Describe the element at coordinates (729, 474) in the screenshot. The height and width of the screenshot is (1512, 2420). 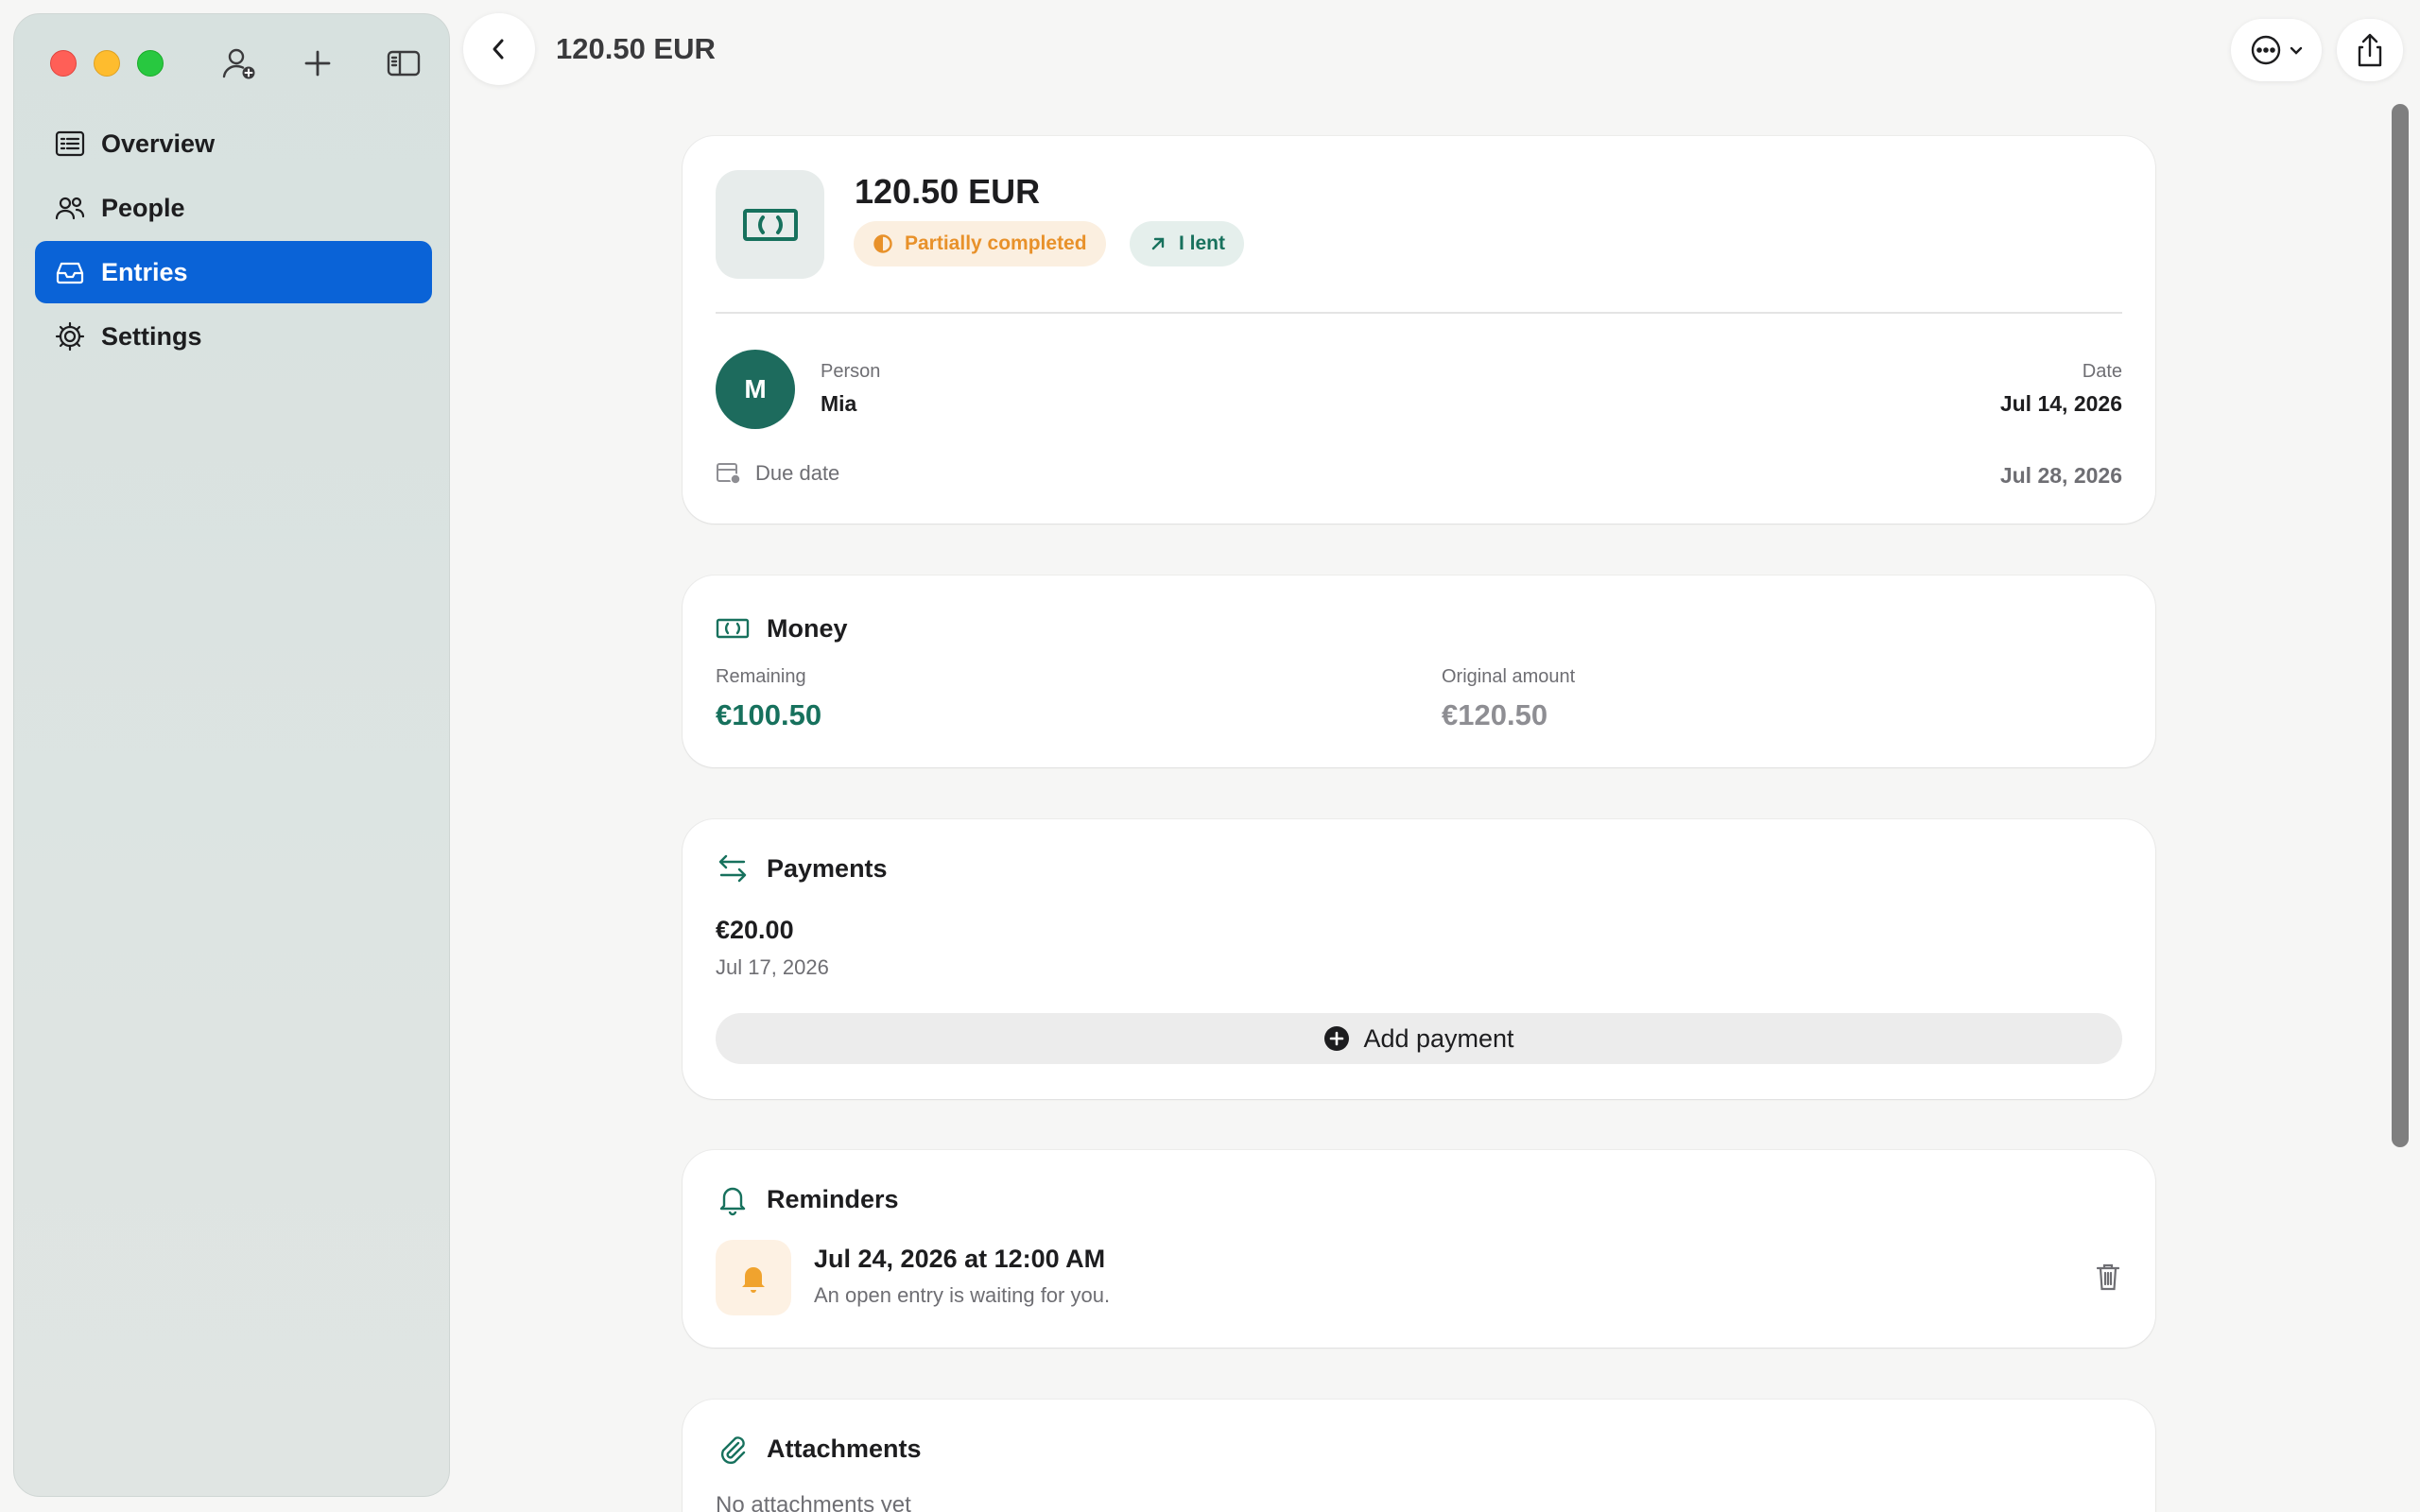
I see `calendar-clock-icon` at that location.